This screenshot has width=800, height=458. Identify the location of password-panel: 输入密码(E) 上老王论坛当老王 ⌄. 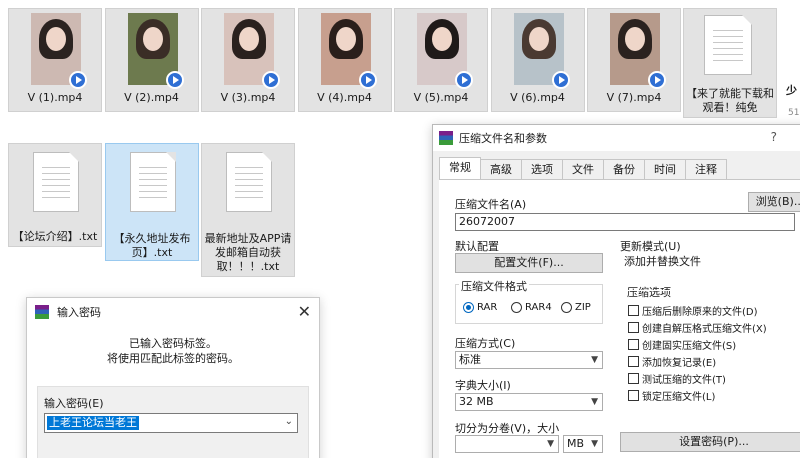
(173, 422).